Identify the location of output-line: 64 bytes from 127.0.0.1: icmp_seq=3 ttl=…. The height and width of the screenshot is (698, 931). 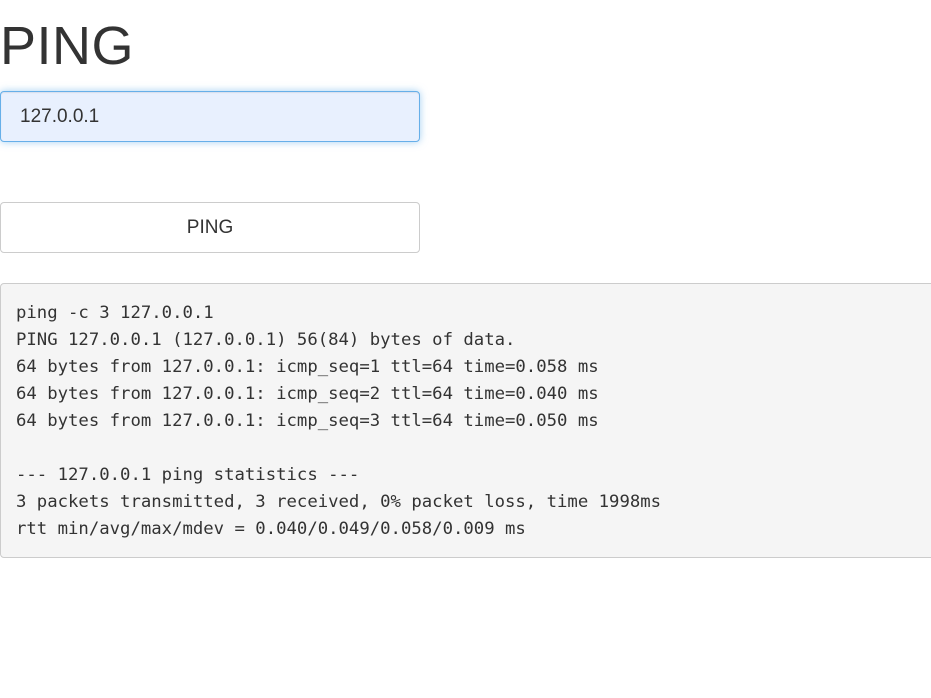
(307, 421).